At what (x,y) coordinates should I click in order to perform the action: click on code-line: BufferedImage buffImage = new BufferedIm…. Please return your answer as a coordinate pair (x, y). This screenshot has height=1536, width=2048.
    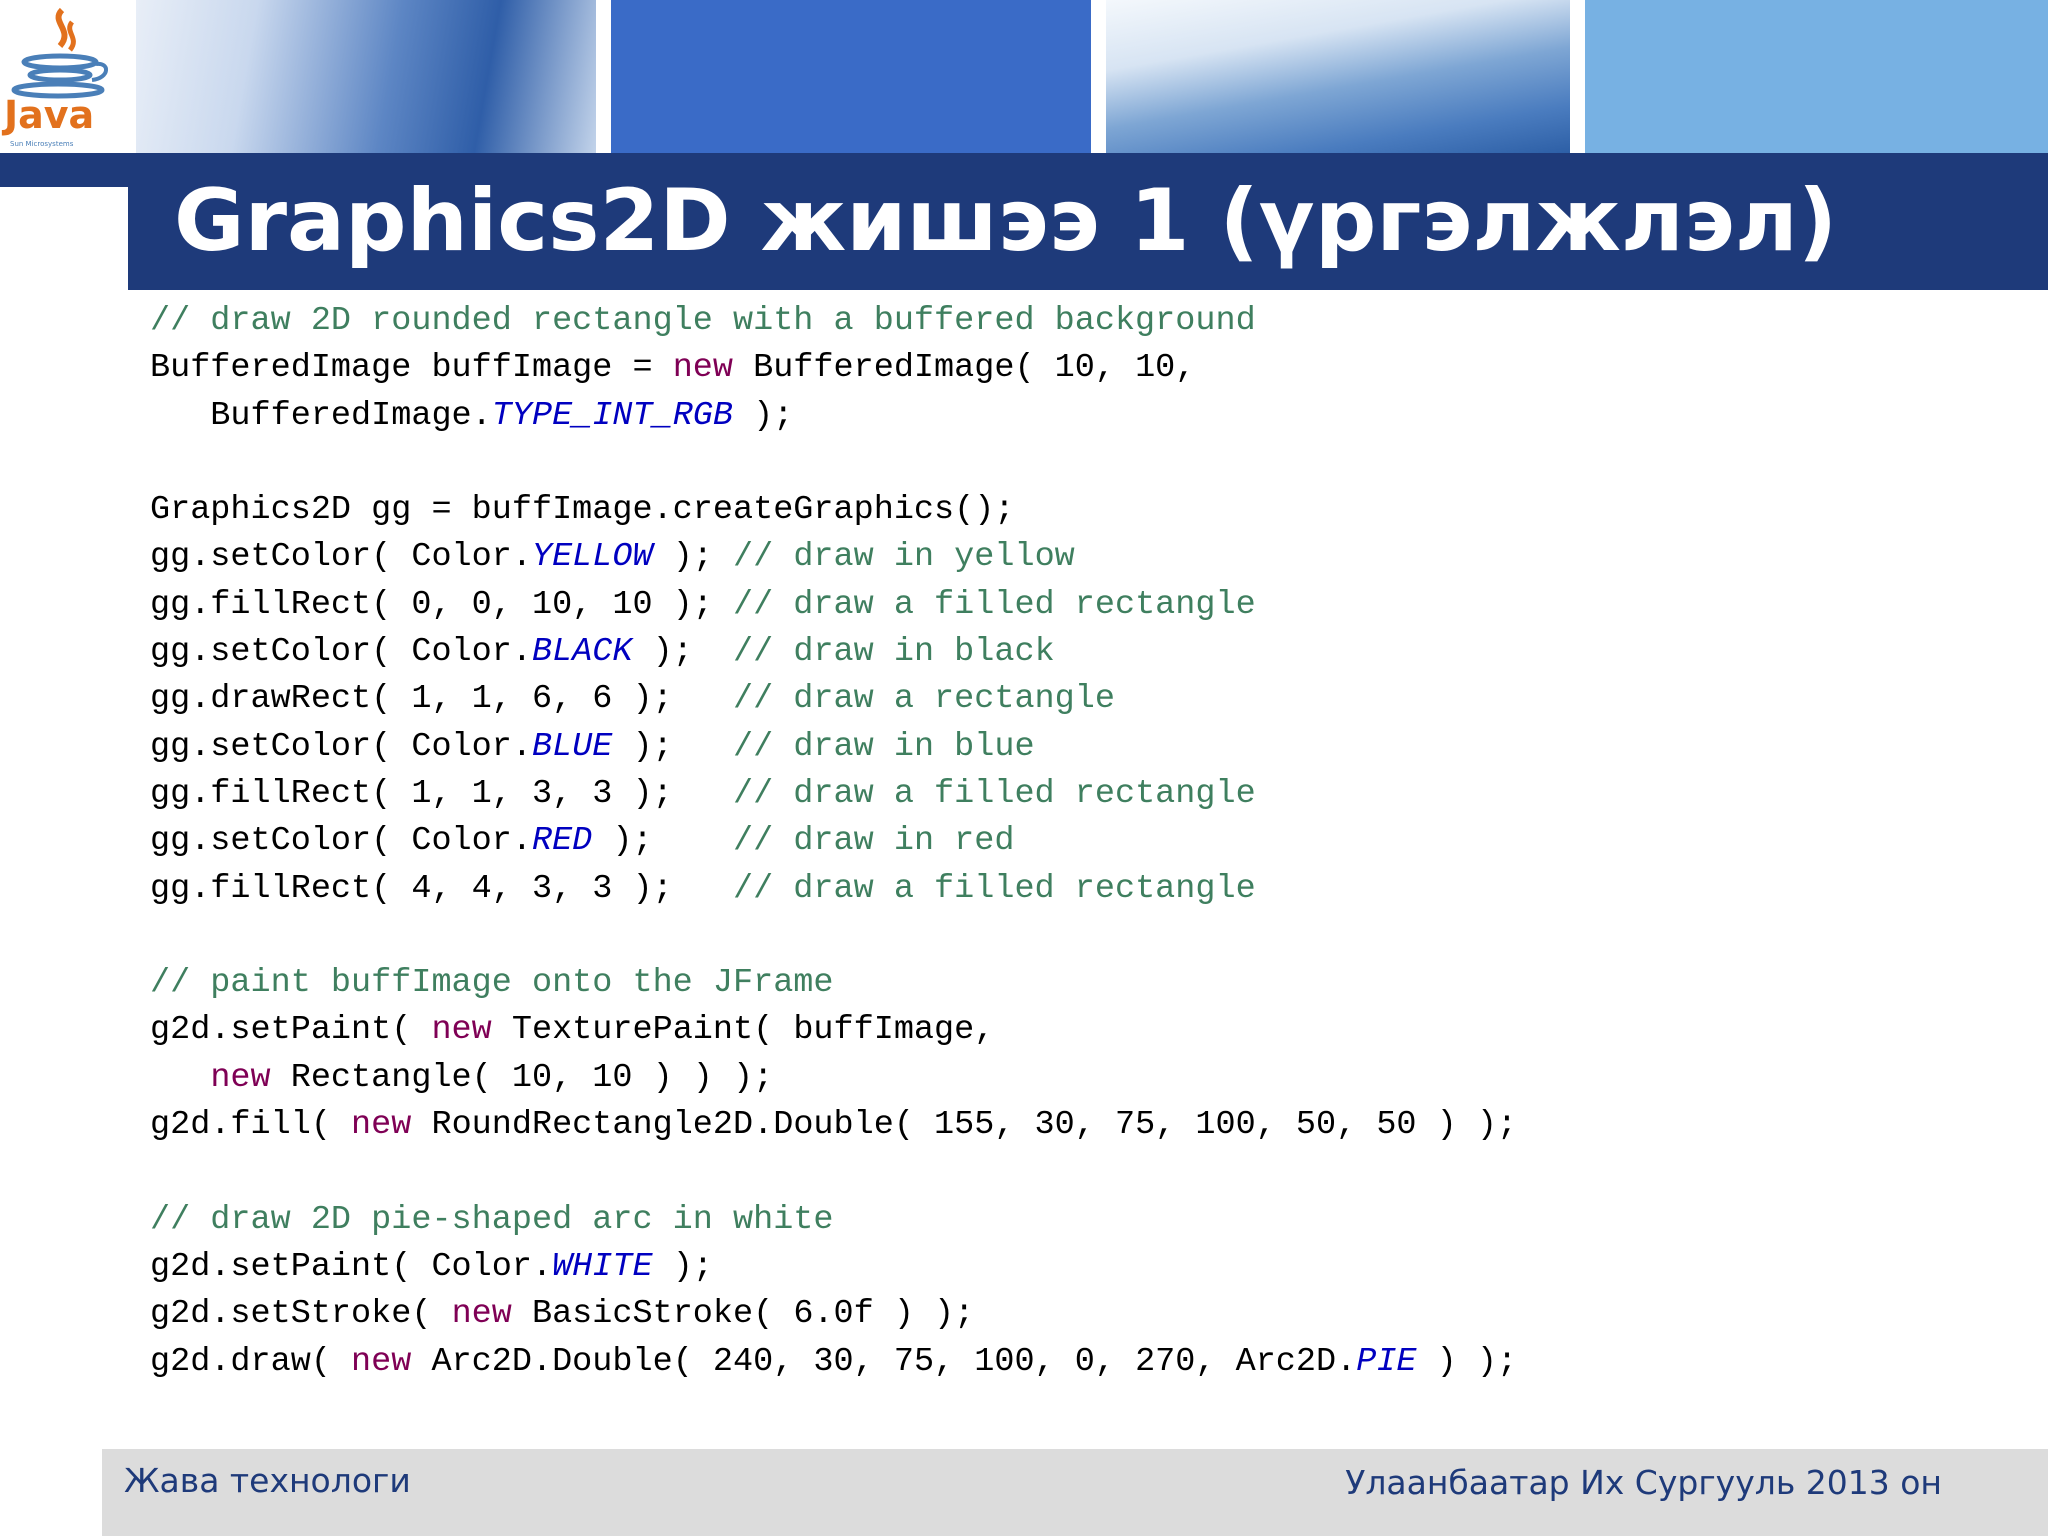
    Looking at the image, I should click on (1080, 368).